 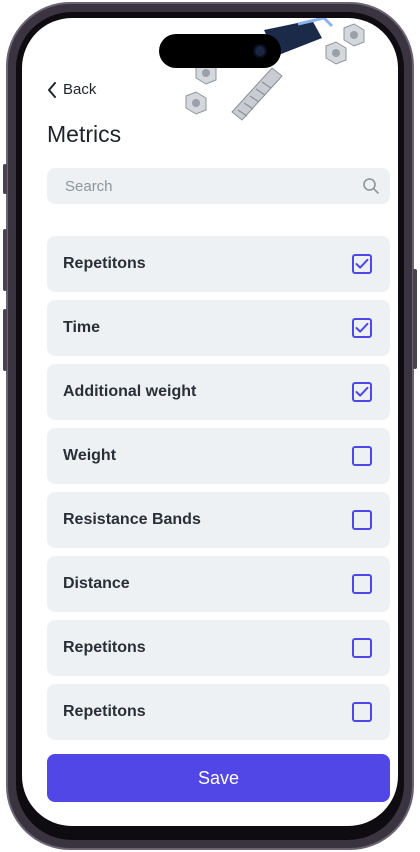 I want to click on save-button: Save, so click(x=218, y=778).